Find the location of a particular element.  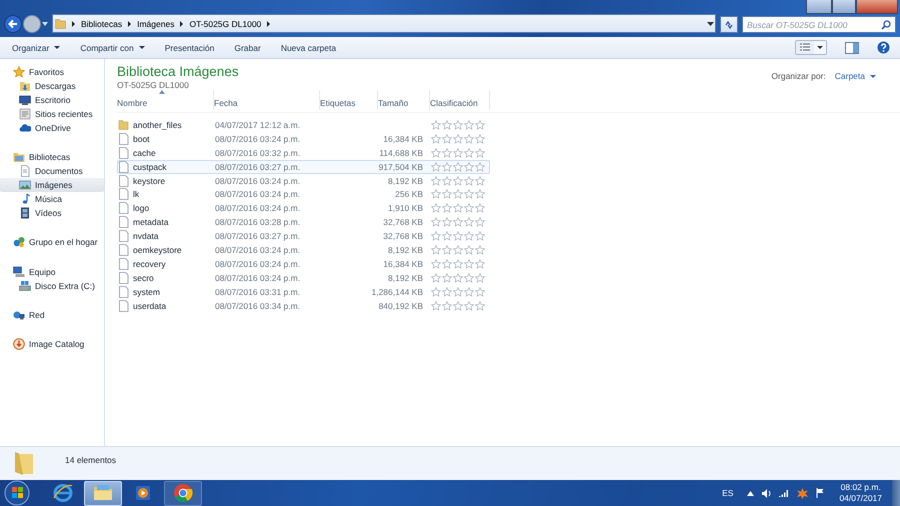

file-size: 16,384 KB is located at coordinates (403, 263).